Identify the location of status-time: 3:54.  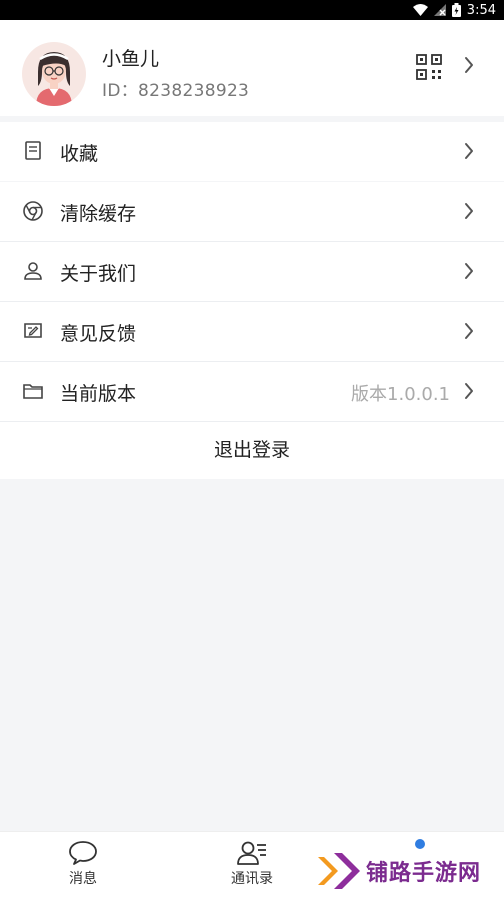
(481, 10).